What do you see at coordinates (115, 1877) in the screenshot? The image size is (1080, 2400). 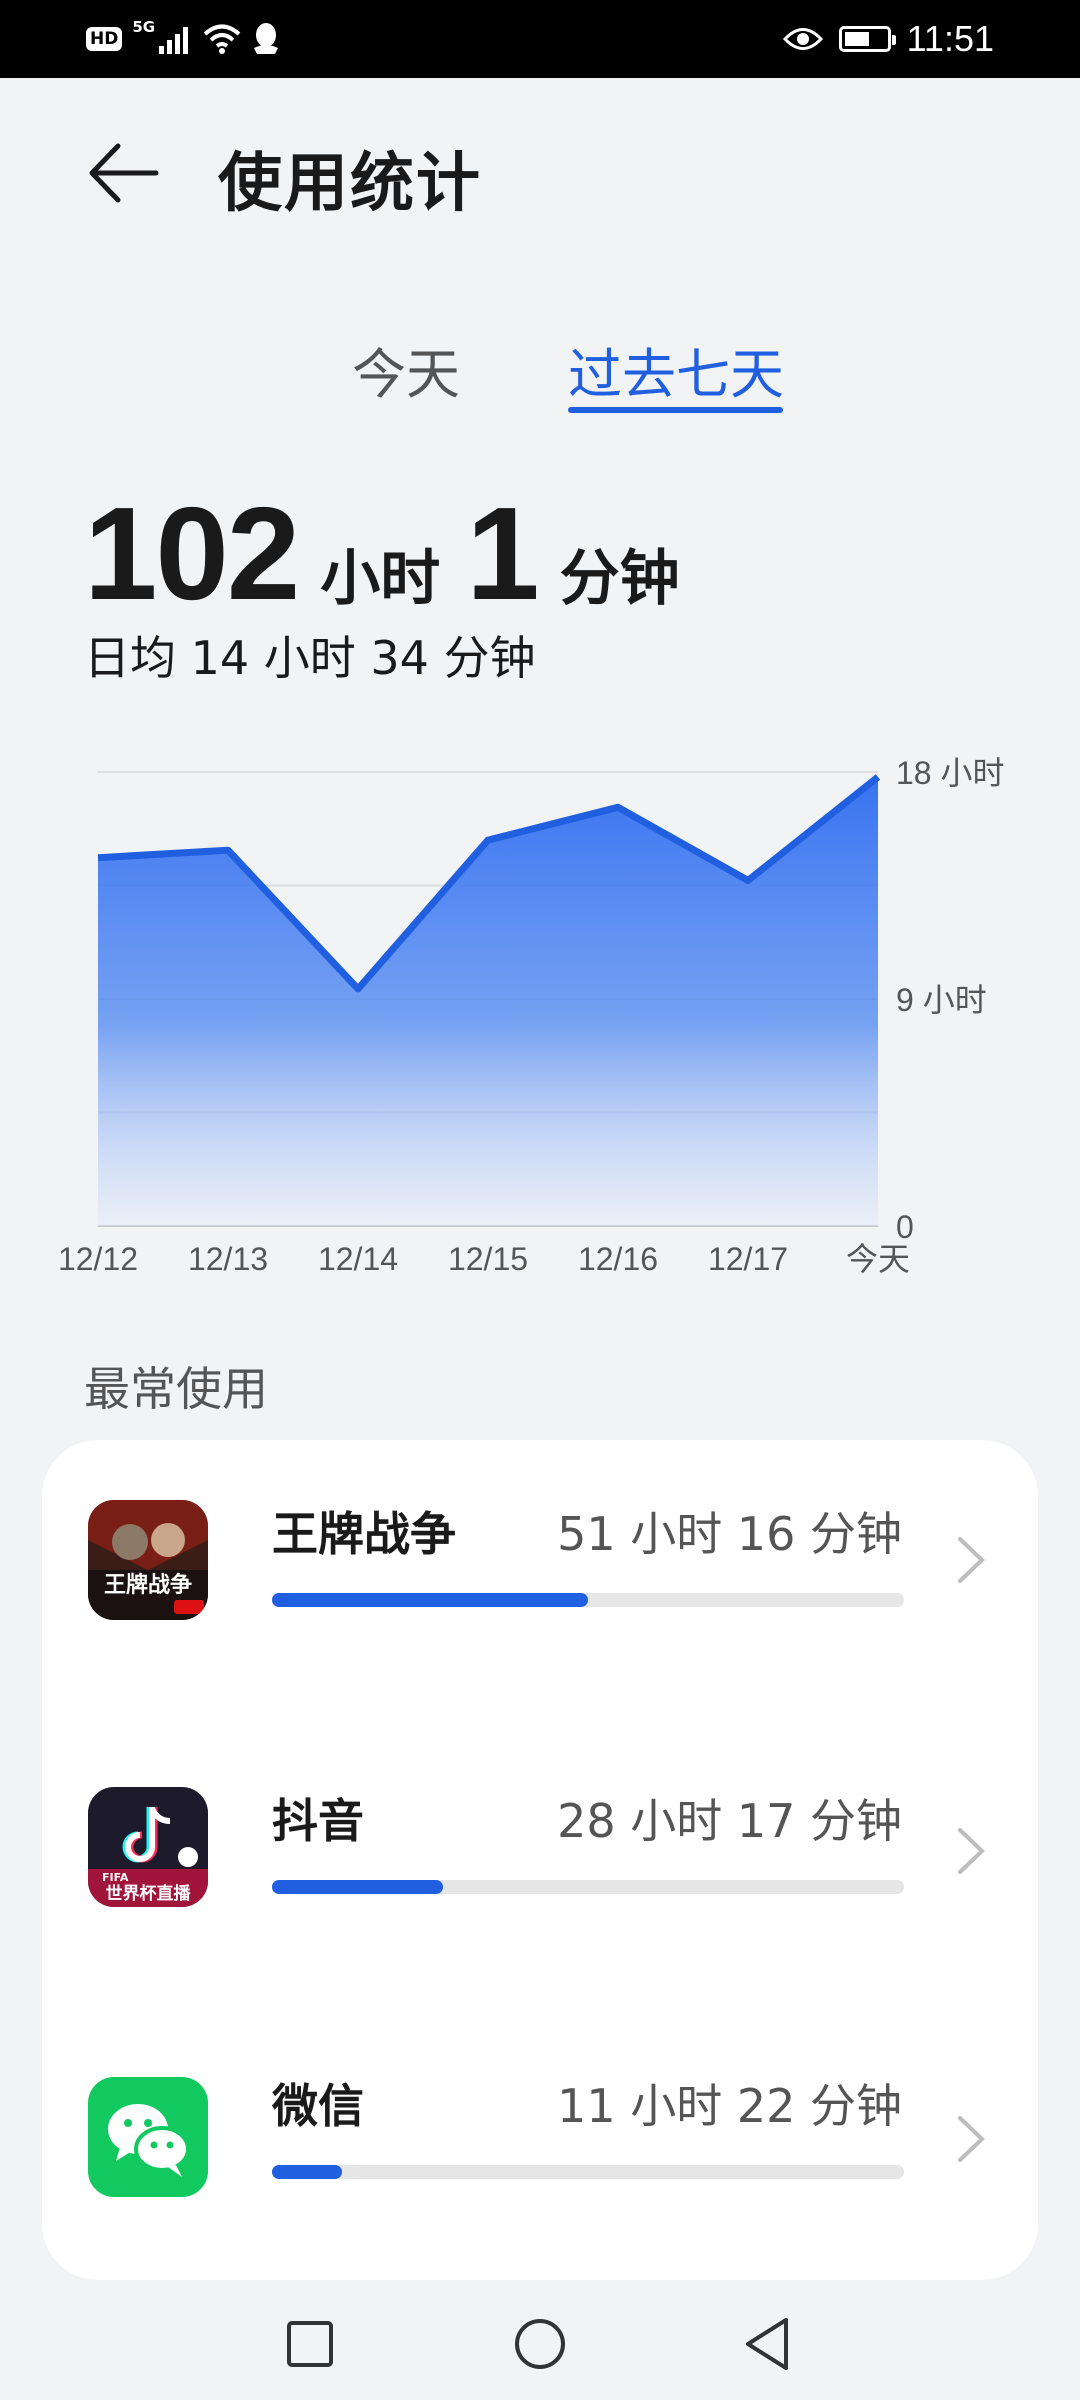 I see `douyin-icon-fifa: FIFA` at bounding box center [115, 1877].